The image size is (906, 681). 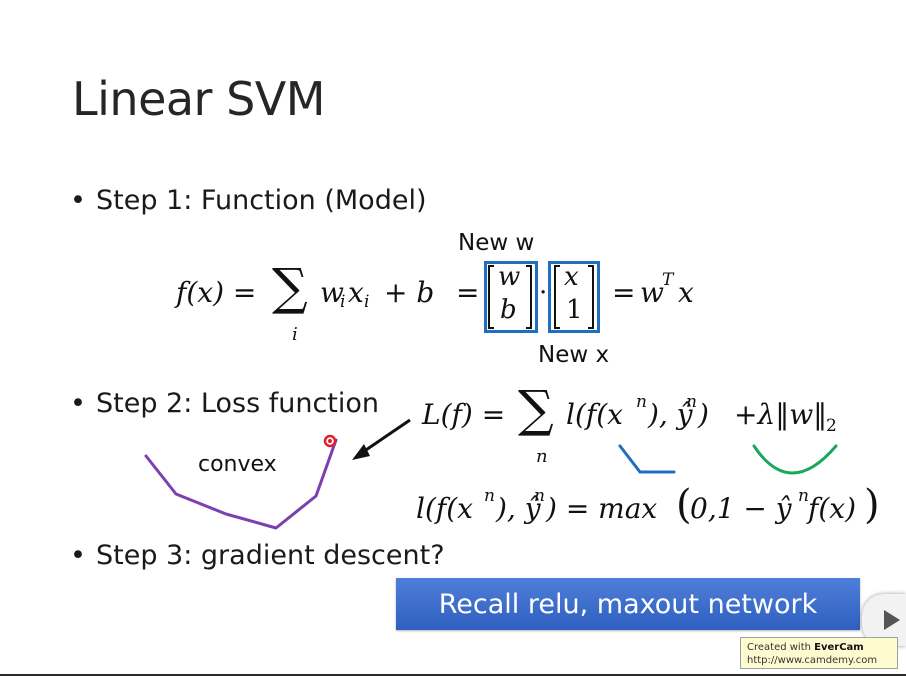 What do you see at coordinates (453, 675) in the screenshot?
I see `bottom-divider` at bounding box center [453, 675].